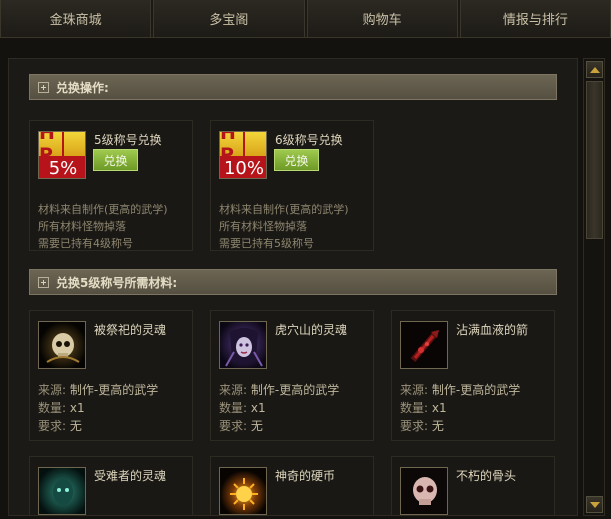  What do you see at coordinates (76, 19) in the screenshot?
I see `tab-gold-pearl-mall: 金珠商城` at bounding box center [76, 19].